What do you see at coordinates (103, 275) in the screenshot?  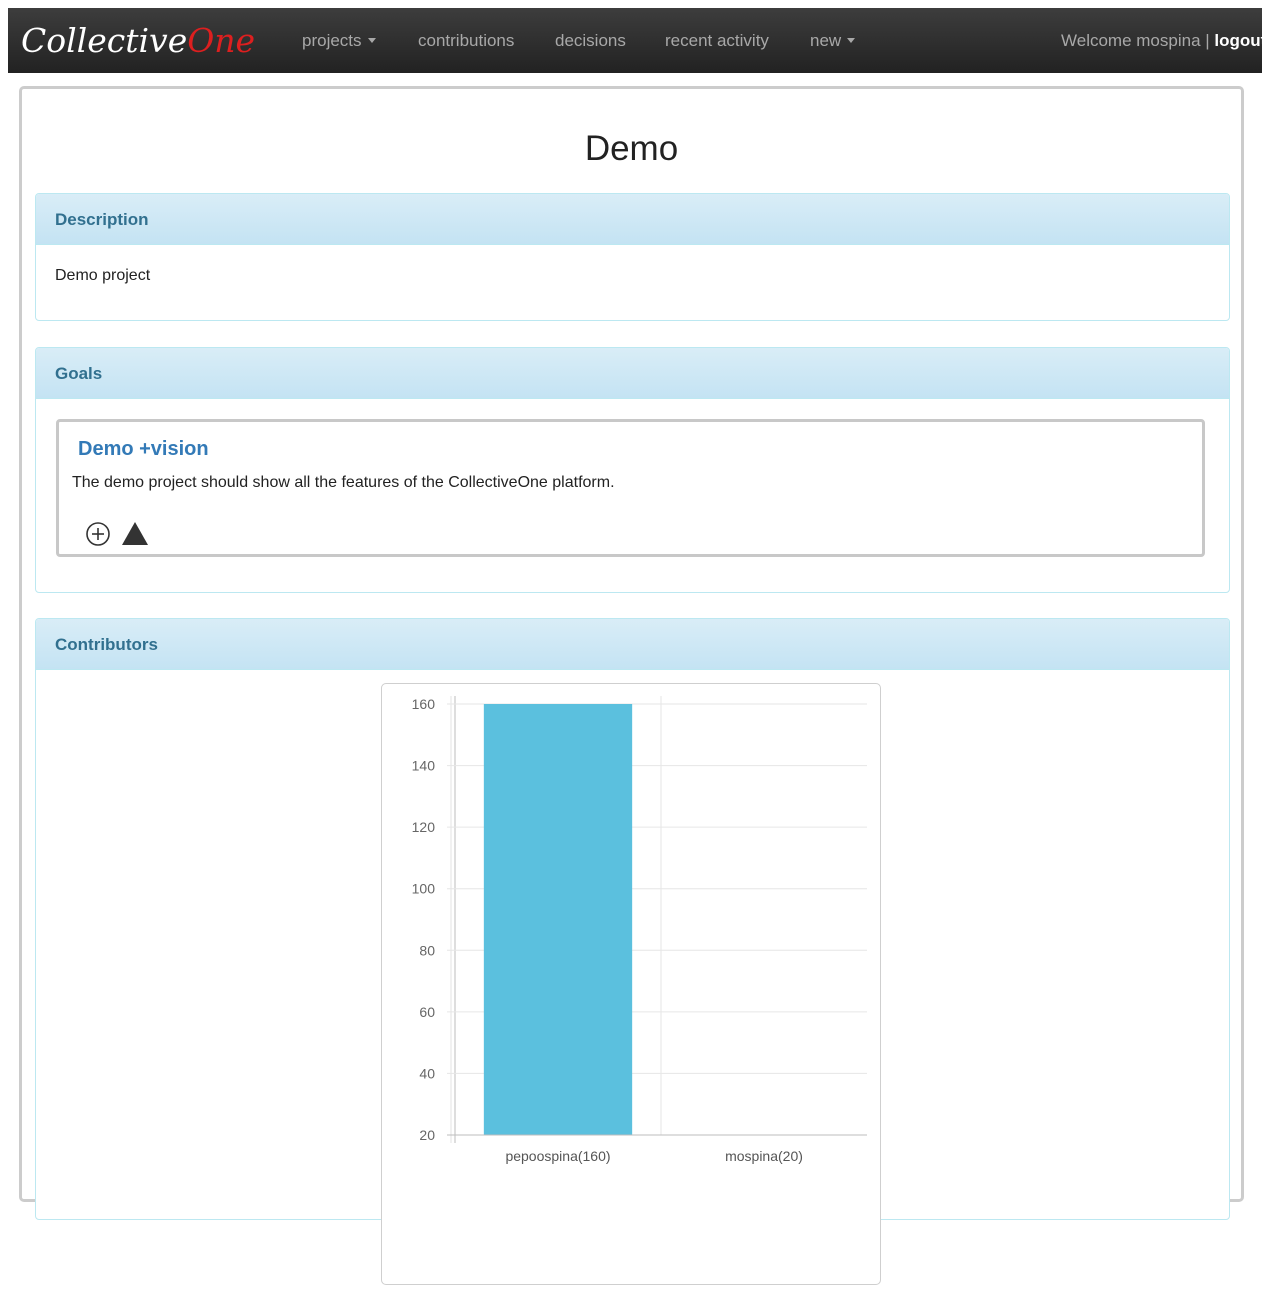 I see `description-text: Demo project` at bounding box center [103, 275].